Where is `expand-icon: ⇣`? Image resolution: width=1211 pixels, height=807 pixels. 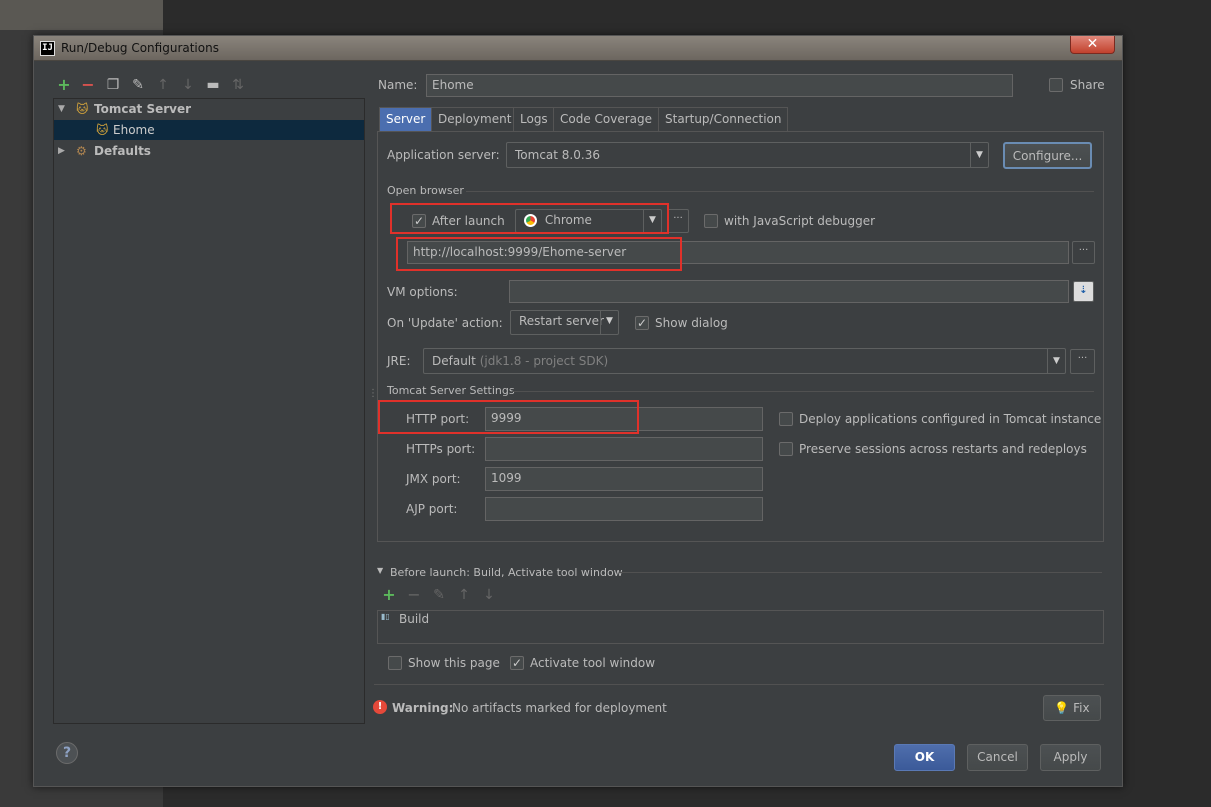
expand-icon: ⇣ is located at coordinates (1083, 291).